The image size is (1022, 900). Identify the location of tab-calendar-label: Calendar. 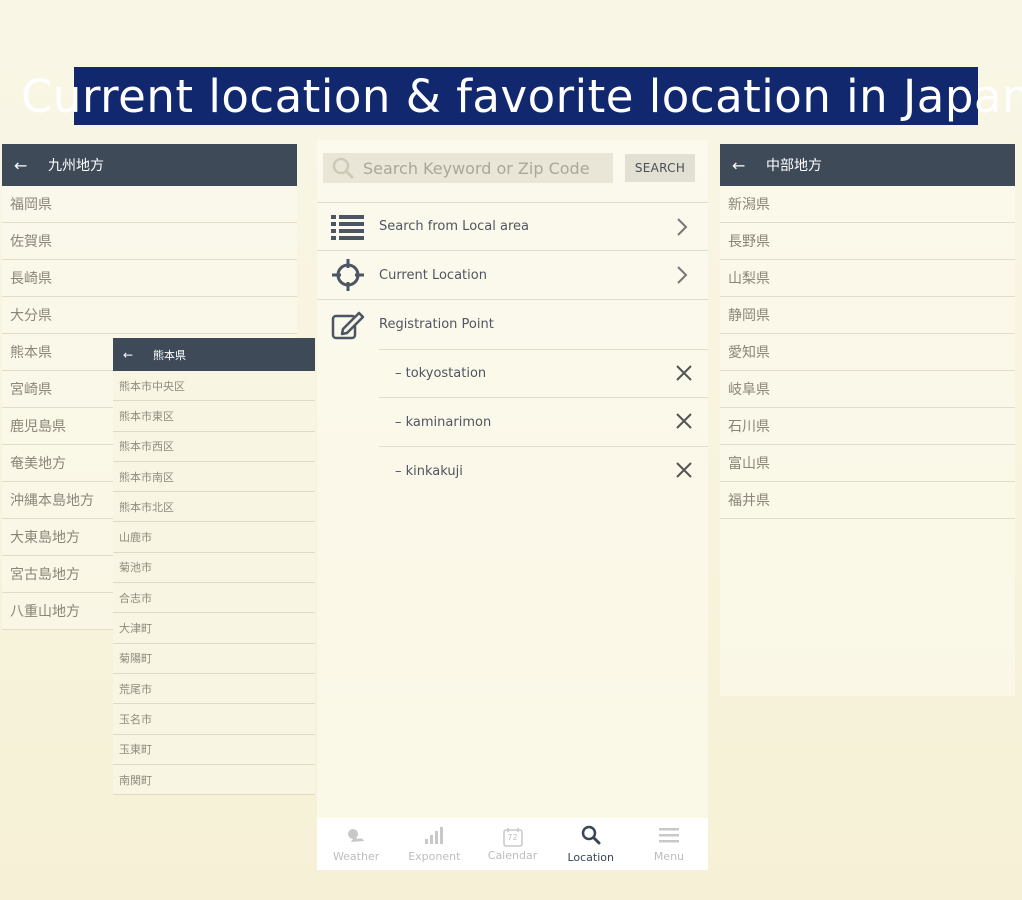
(512, 855).